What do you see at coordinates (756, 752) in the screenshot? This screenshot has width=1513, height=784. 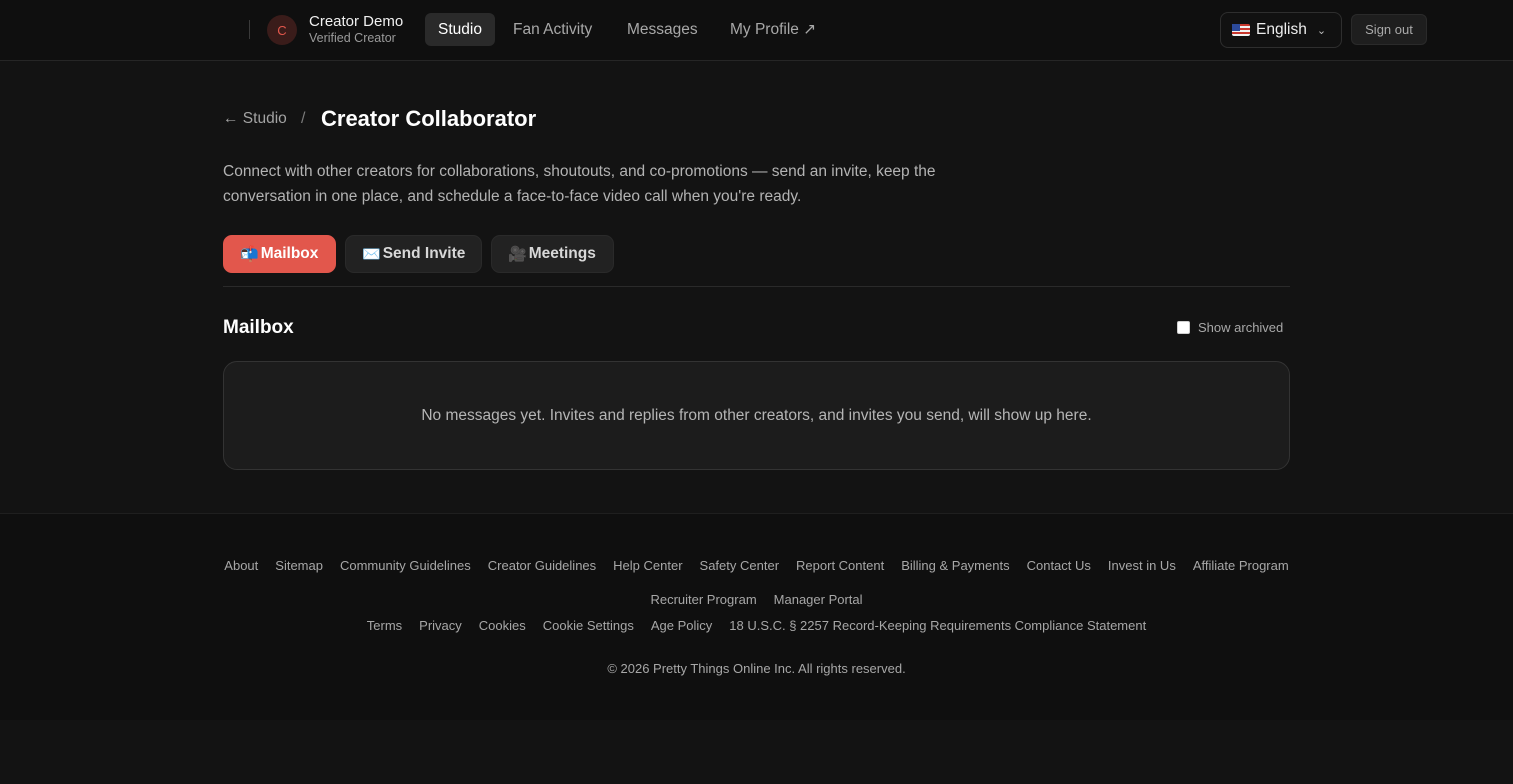 I see `page-bottom` at bounding box center [756, 752].